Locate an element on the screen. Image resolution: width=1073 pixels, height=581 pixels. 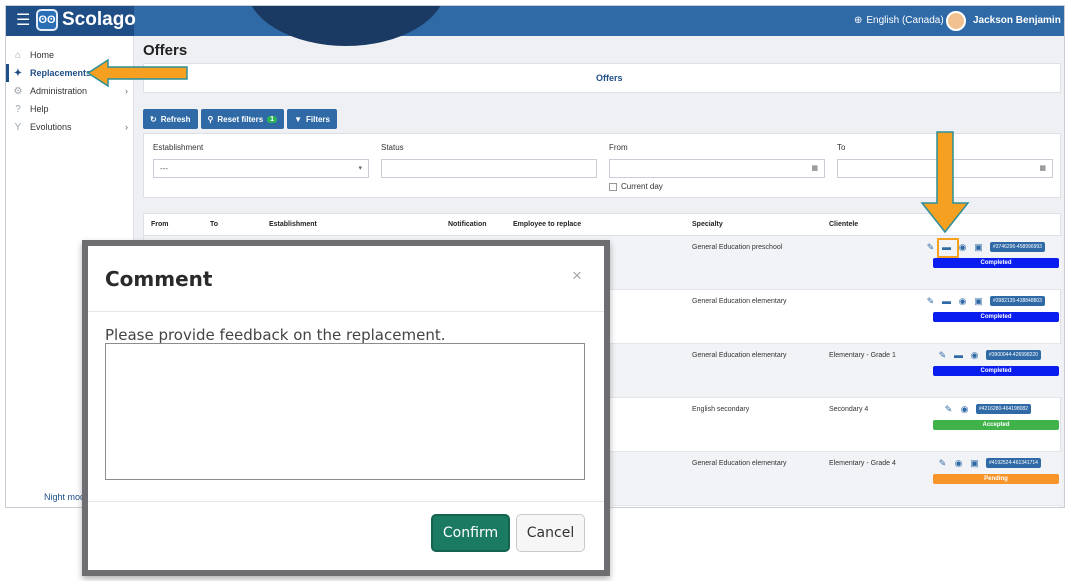
to-label: To is located at coordinates (841, 147).